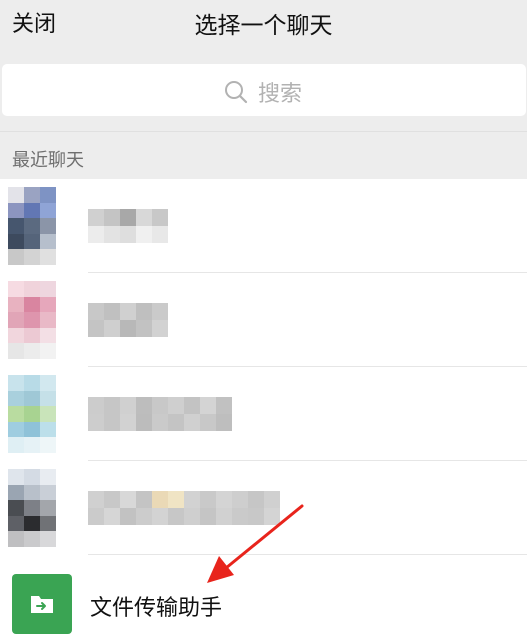 The width and height of the screenshot is (527, 640). I want to click on section-header: 最近聊天, so click(263, 155).